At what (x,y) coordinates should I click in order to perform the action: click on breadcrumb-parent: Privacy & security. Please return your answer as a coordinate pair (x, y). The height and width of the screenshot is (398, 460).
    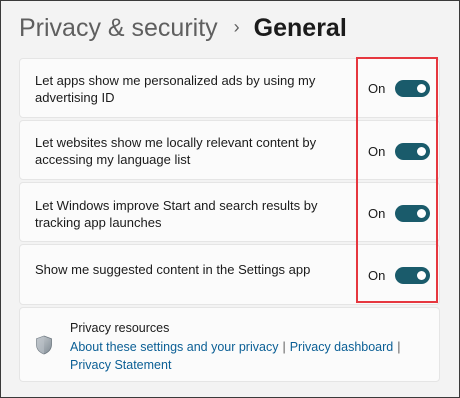
    Looking at the image, I should click on (118, 28).